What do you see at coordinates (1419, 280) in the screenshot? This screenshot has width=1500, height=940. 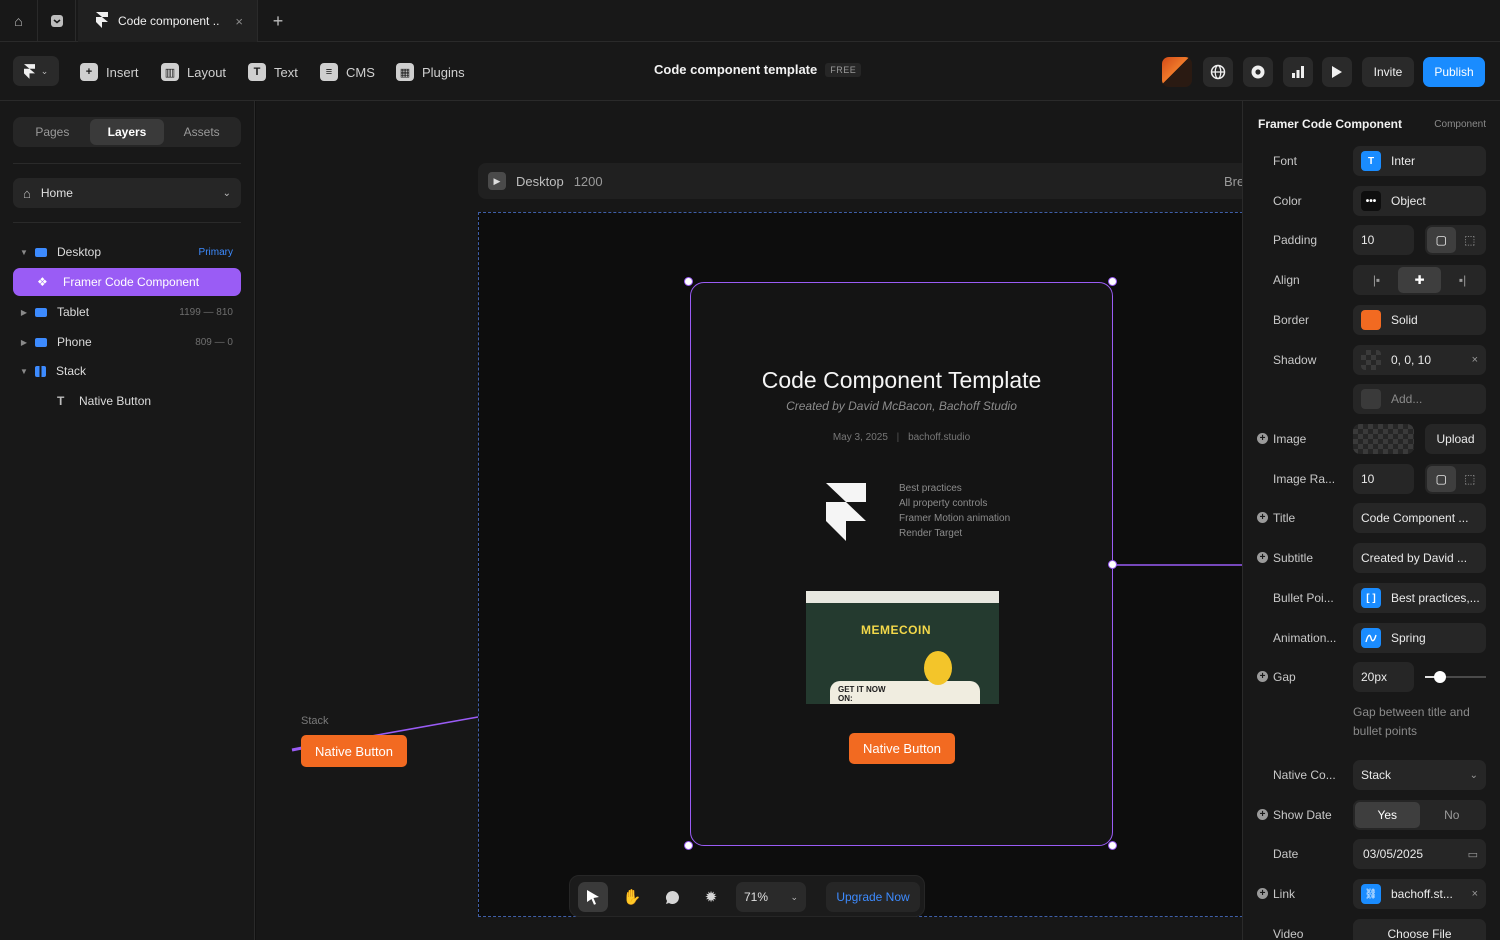 I see `align-center-icon: ✚` at bounding box center [1419, 280].